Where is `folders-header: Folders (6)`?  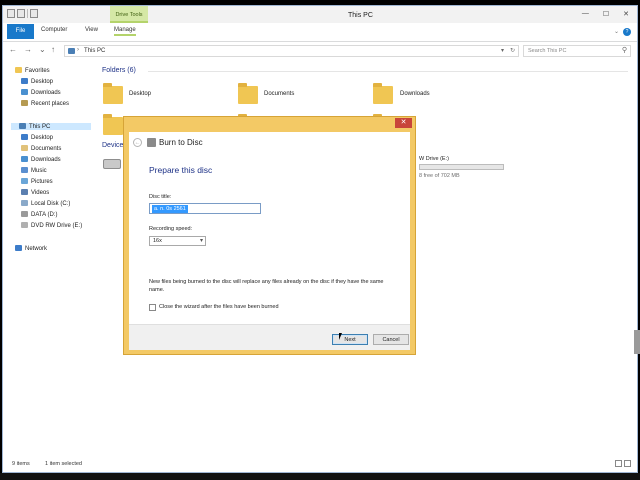
folders-header: Folders (6) is located at coordinates (119, 70).